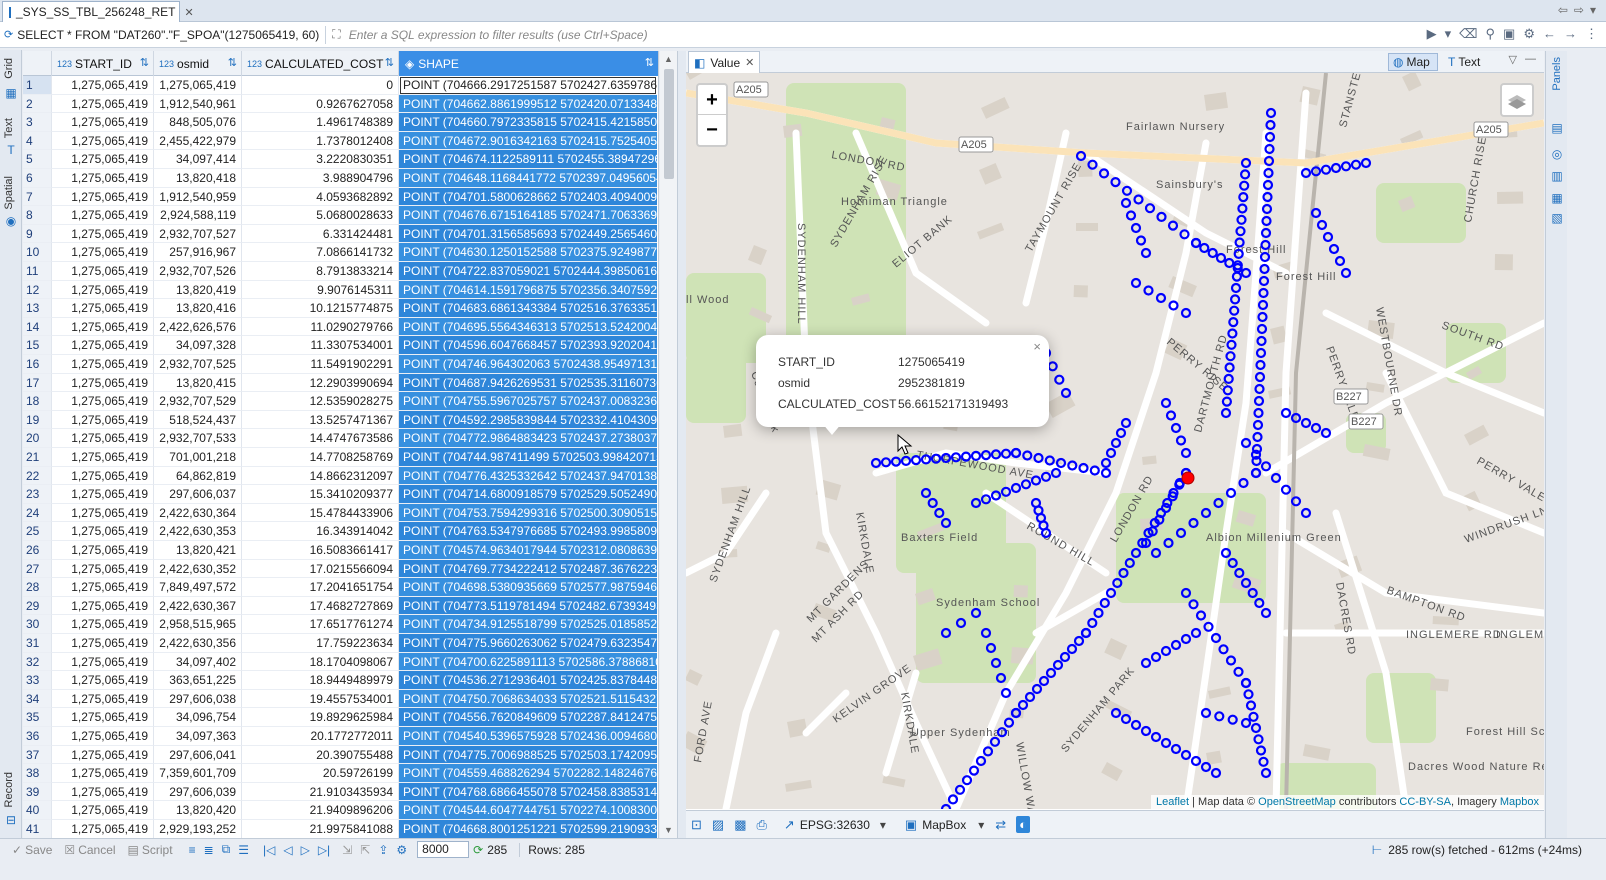 Image resolution: width=1606 pixels, height=880 pixels. What do you see at coordinates (198, 736) in the screenshot?
I see `osmid-cell: 34,097,363` at bounding box center [198, 736].